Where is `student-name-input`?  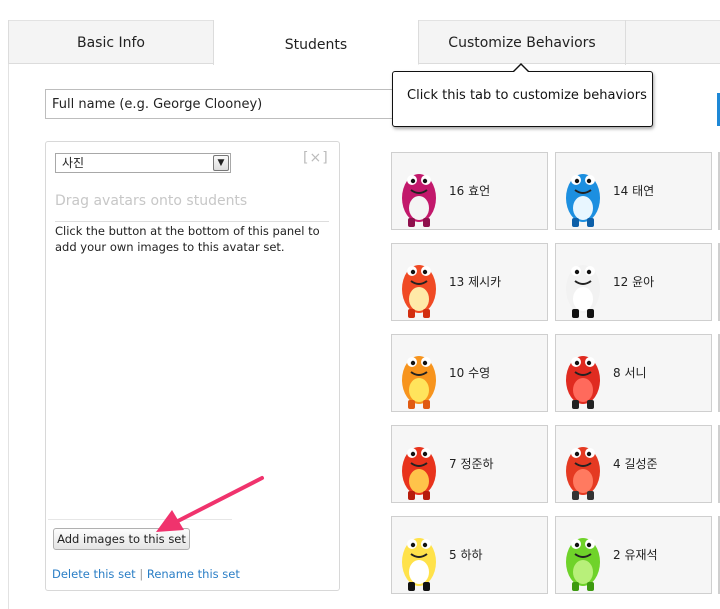 student-name-input is located at coordinates (220, 104).